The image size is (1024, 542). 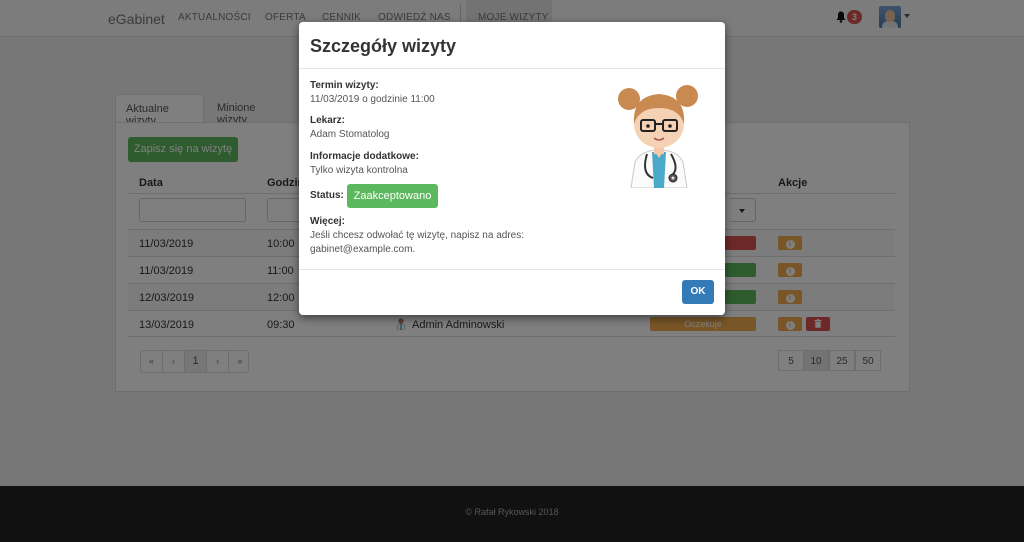 What do you see at coordinates (364, 156) in the screenshot?
I see `info-label: Informacje dodatkowe:` at bounding box center [364, 156].